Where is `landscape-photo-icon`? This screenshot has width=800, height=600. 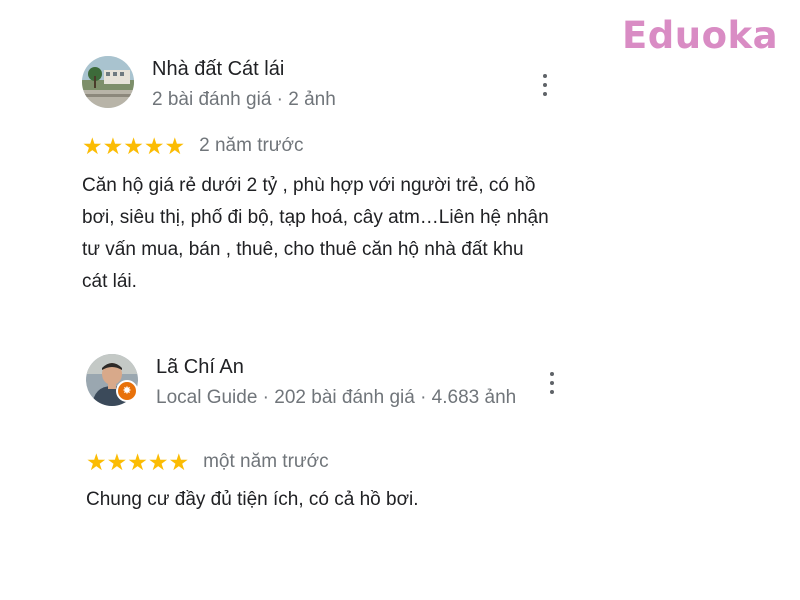 landscape-photo-icon is located at coordinates (108, 82).